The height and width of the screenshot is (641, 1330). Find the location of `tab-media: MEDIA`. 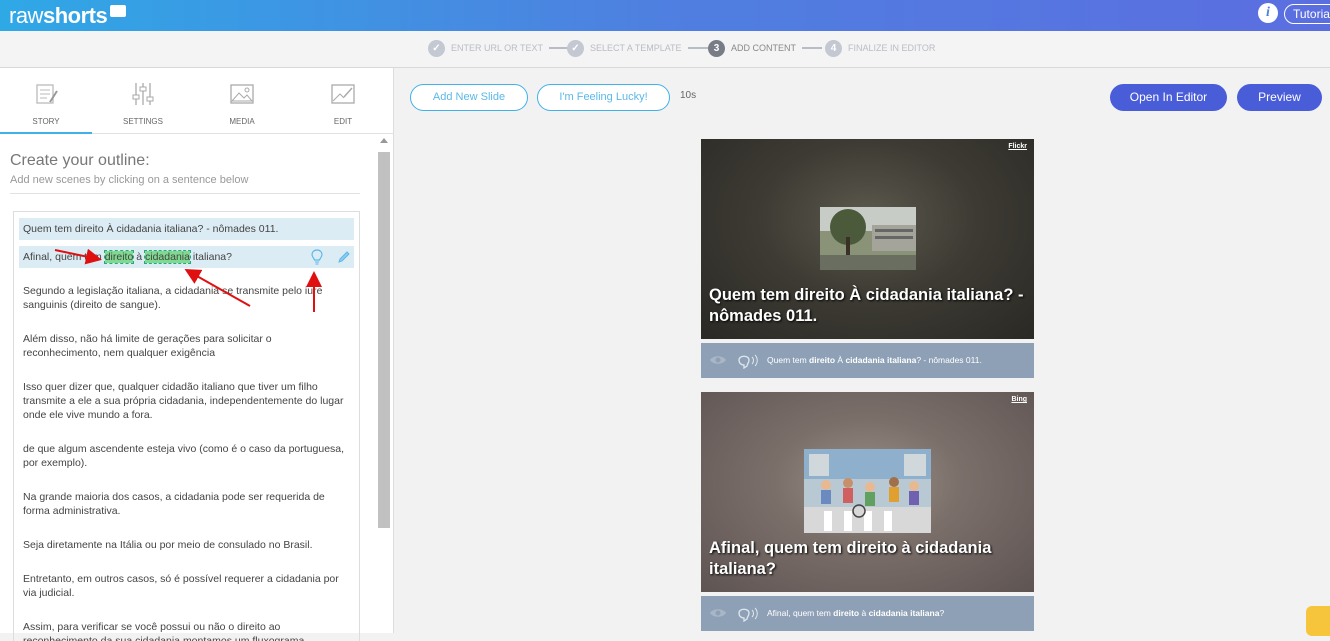

tab-media: MEDIA is located at coordinates (242, 101).